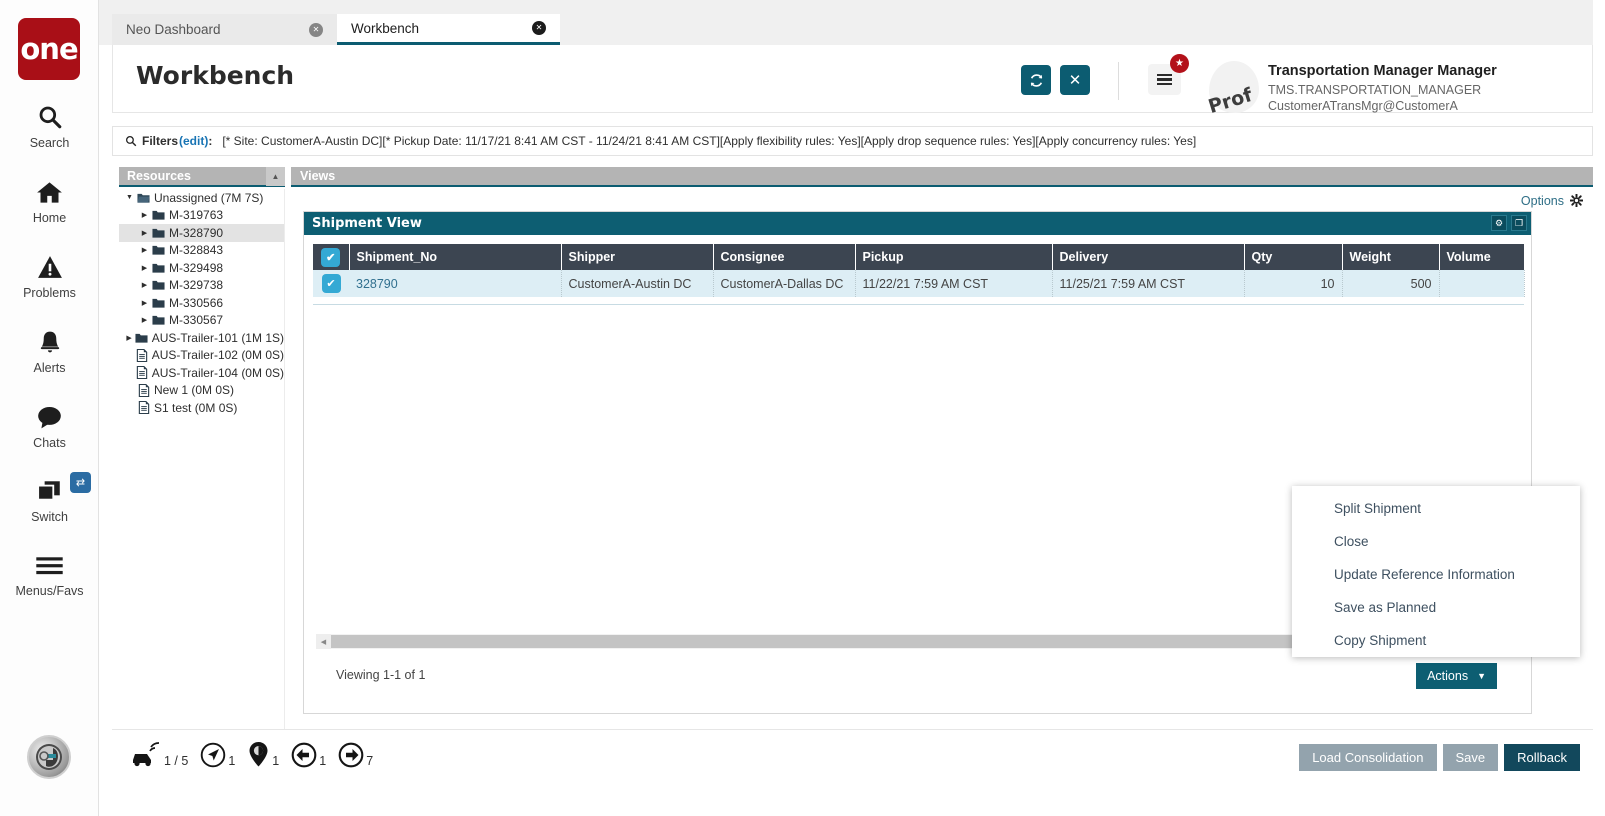  What do you see at coordinates (129, 197) in the screenshot?
I see `chevron-down-icon: ▼` at bounding box center [129, 197].